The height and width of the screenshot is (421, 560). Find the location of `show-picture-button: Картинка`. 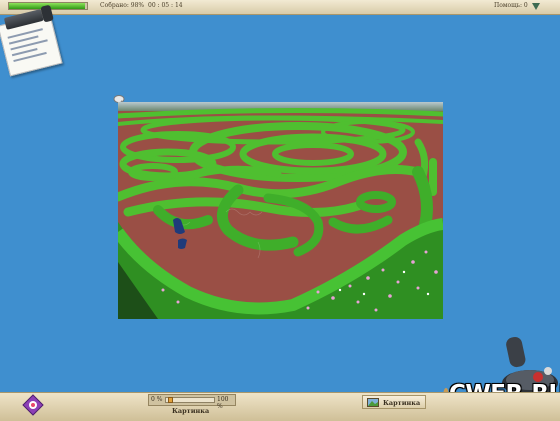

show-picture-button: Картинка is located at coordinates (394, 402).